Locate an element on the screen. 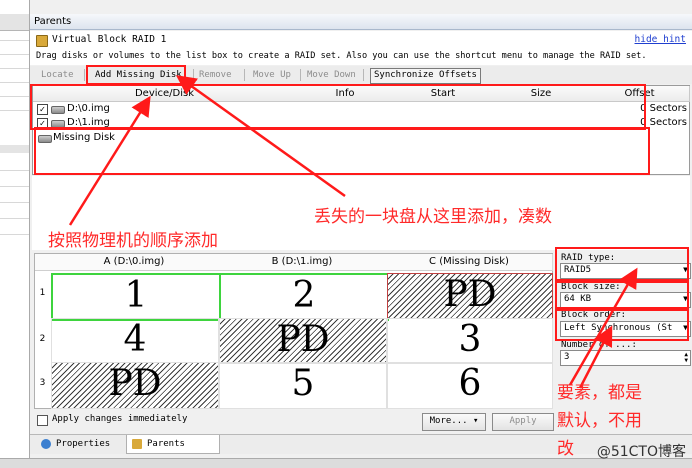 The width and height of the screenshot is (692, 468). apply-button: Apply is located at coordinates (523, 422).